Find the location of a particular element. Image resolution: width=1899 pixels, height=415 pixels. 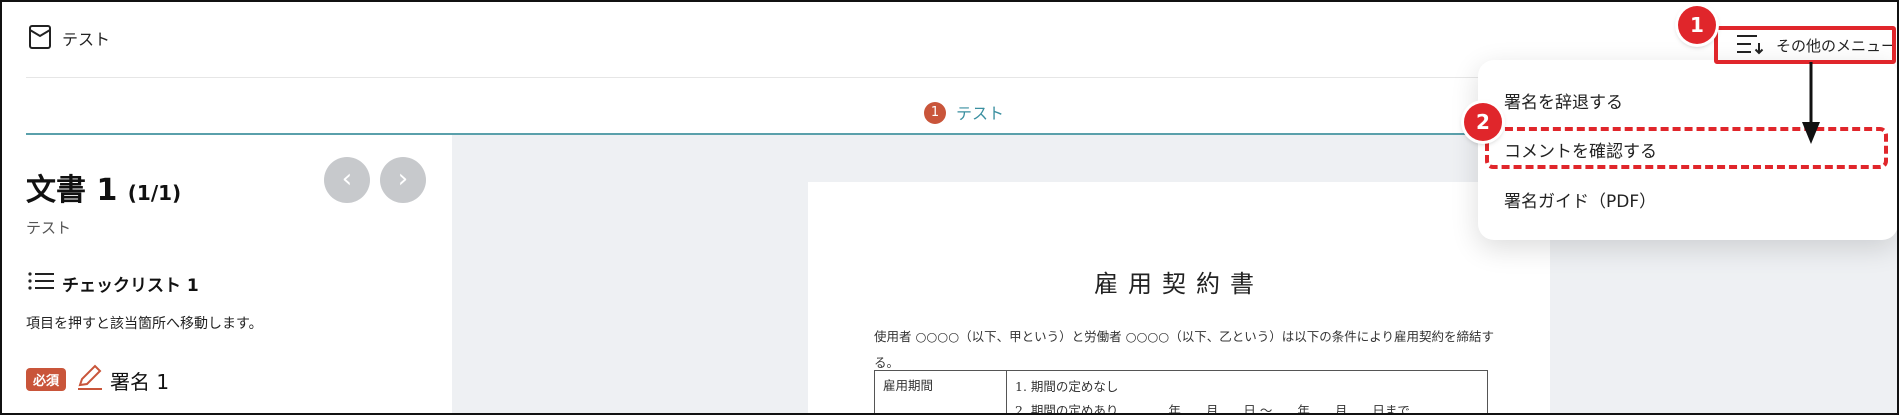

document-count: (1/1) is located at coordinates (154, 193).